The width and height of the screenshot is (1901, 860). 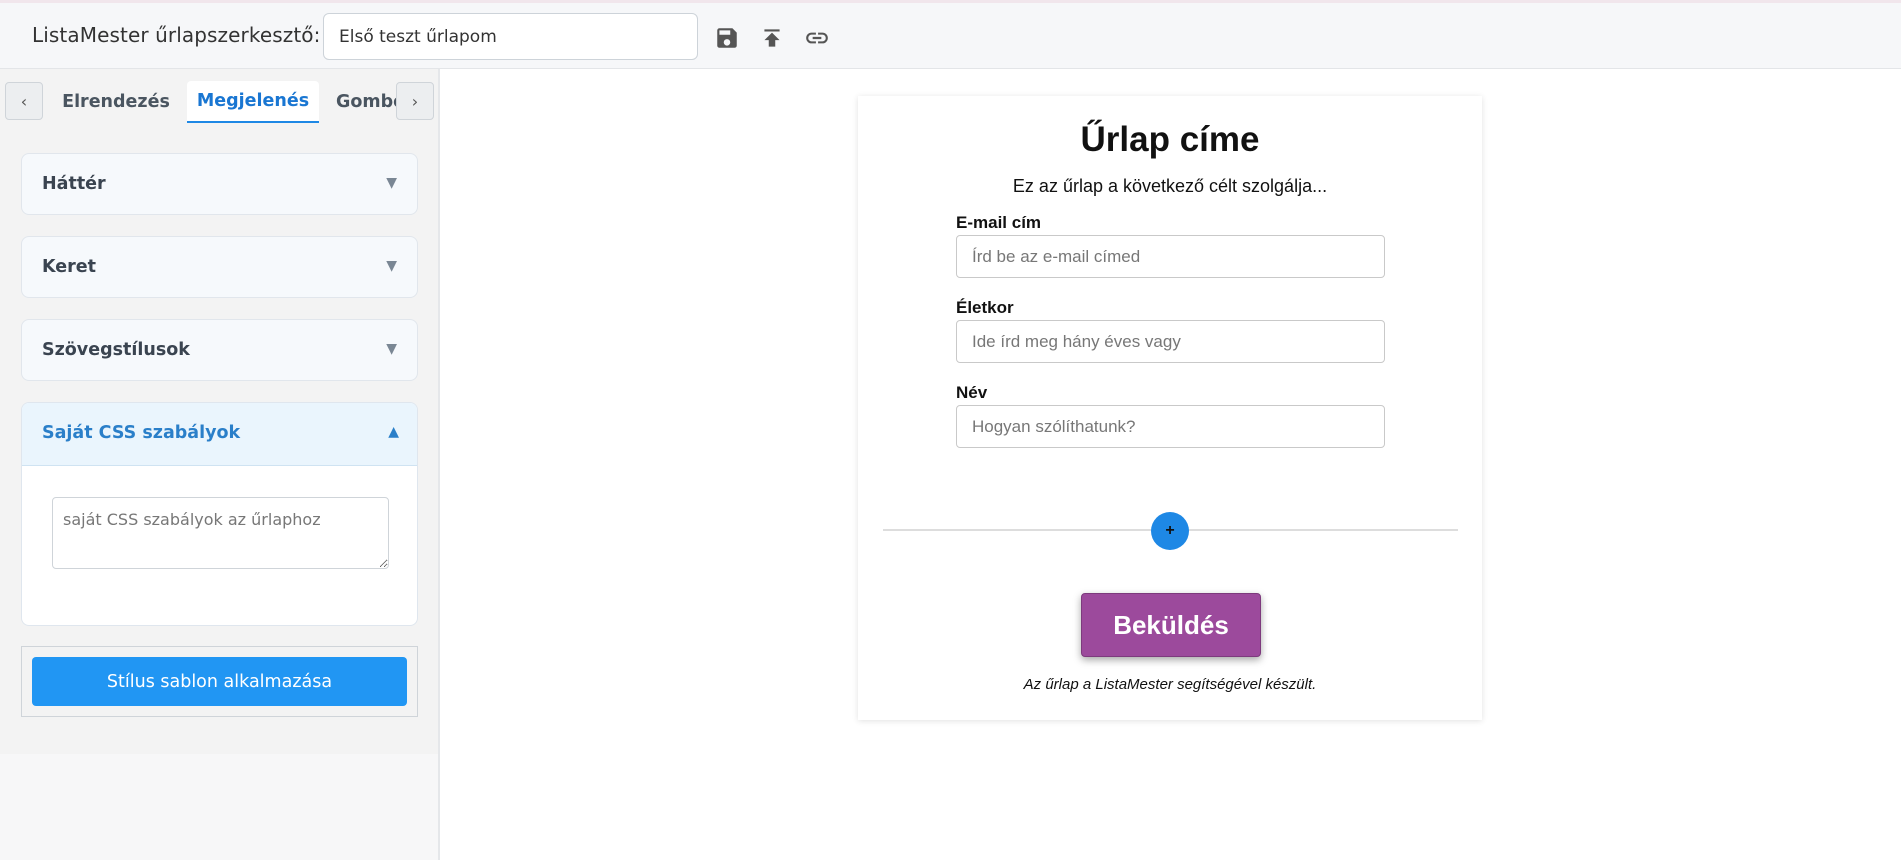 I want to click on tab-layout: Elrendezés, so click(x=116, y=102).